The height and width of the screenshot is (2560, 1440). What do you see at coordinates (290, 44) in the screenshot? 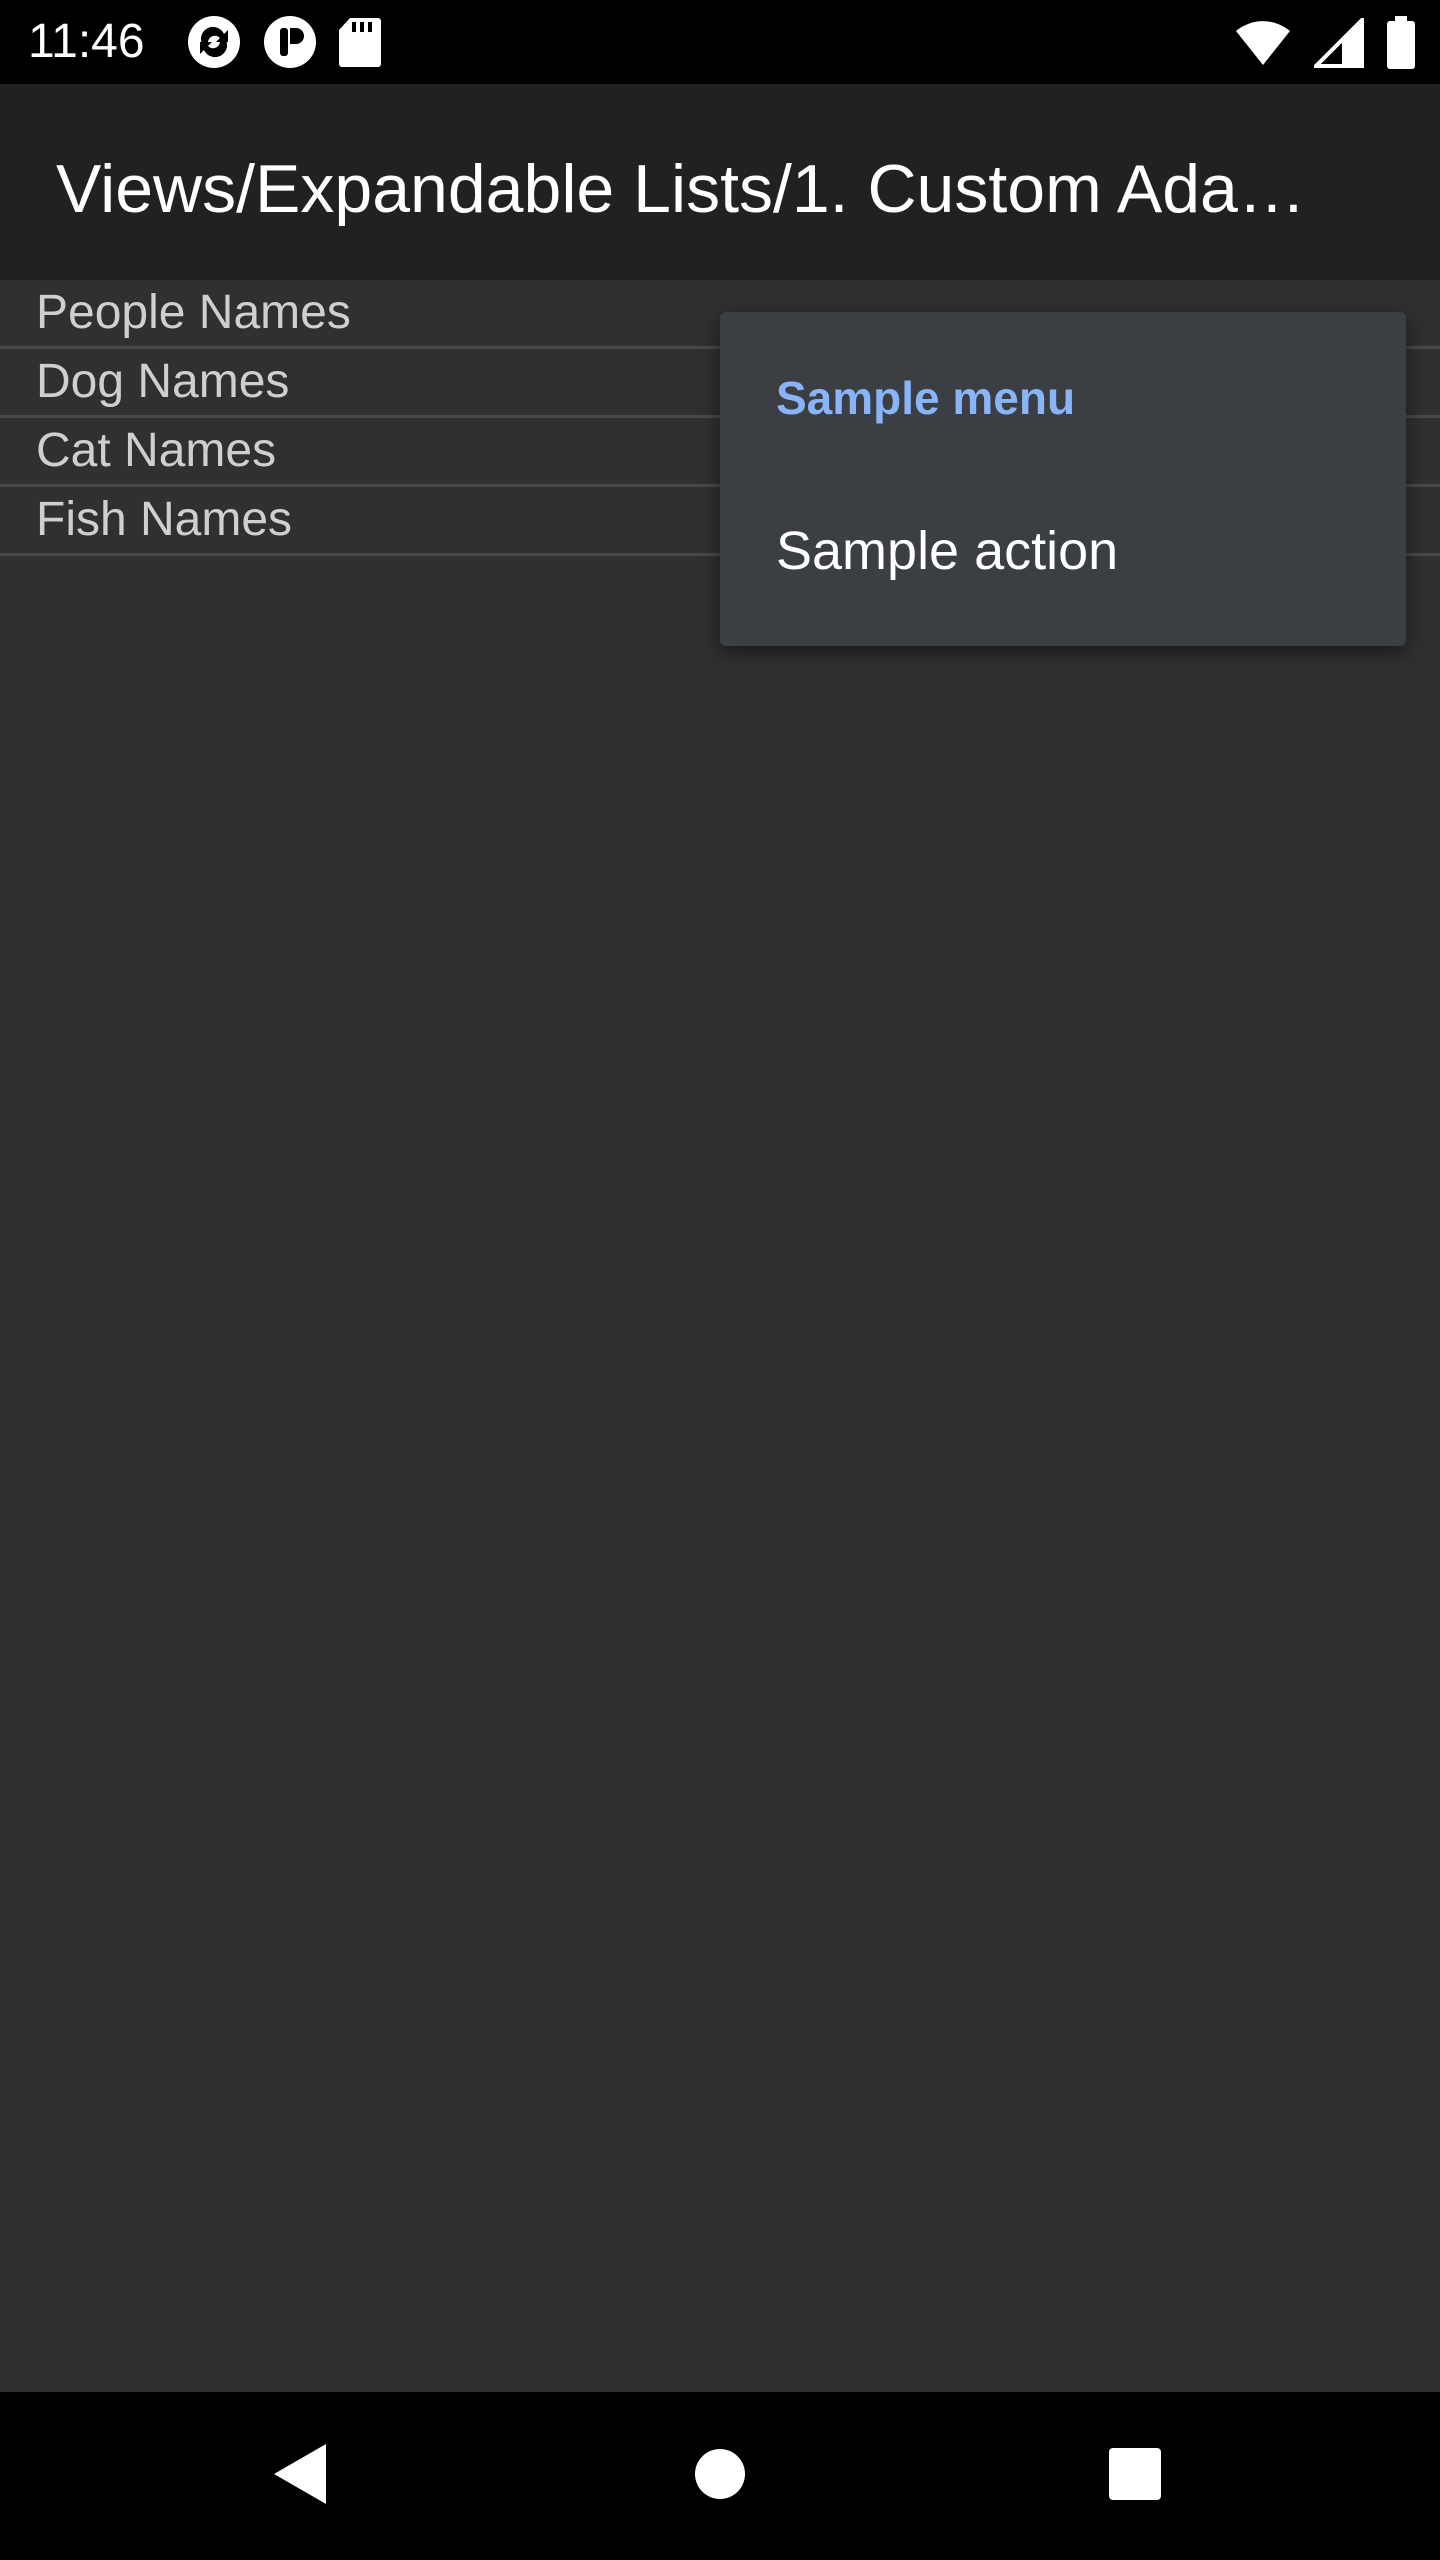
I see `app-notification-icon` at bounding box center [290, 44].